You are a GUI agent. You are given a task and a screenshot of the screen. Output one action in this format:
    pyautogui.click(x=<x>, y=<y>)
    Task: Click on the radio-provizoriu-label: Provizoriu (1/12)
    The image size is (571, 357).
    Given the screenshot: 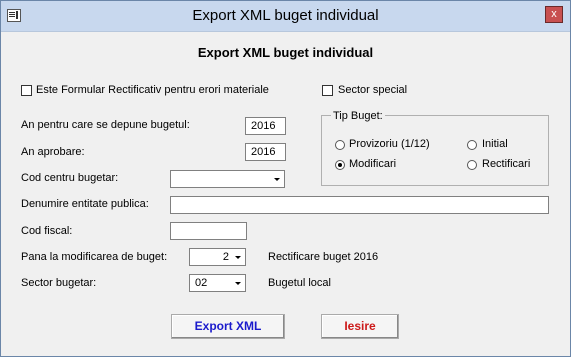 What is the action you would take?
    pyautogui.click(x=389, y=144)
    